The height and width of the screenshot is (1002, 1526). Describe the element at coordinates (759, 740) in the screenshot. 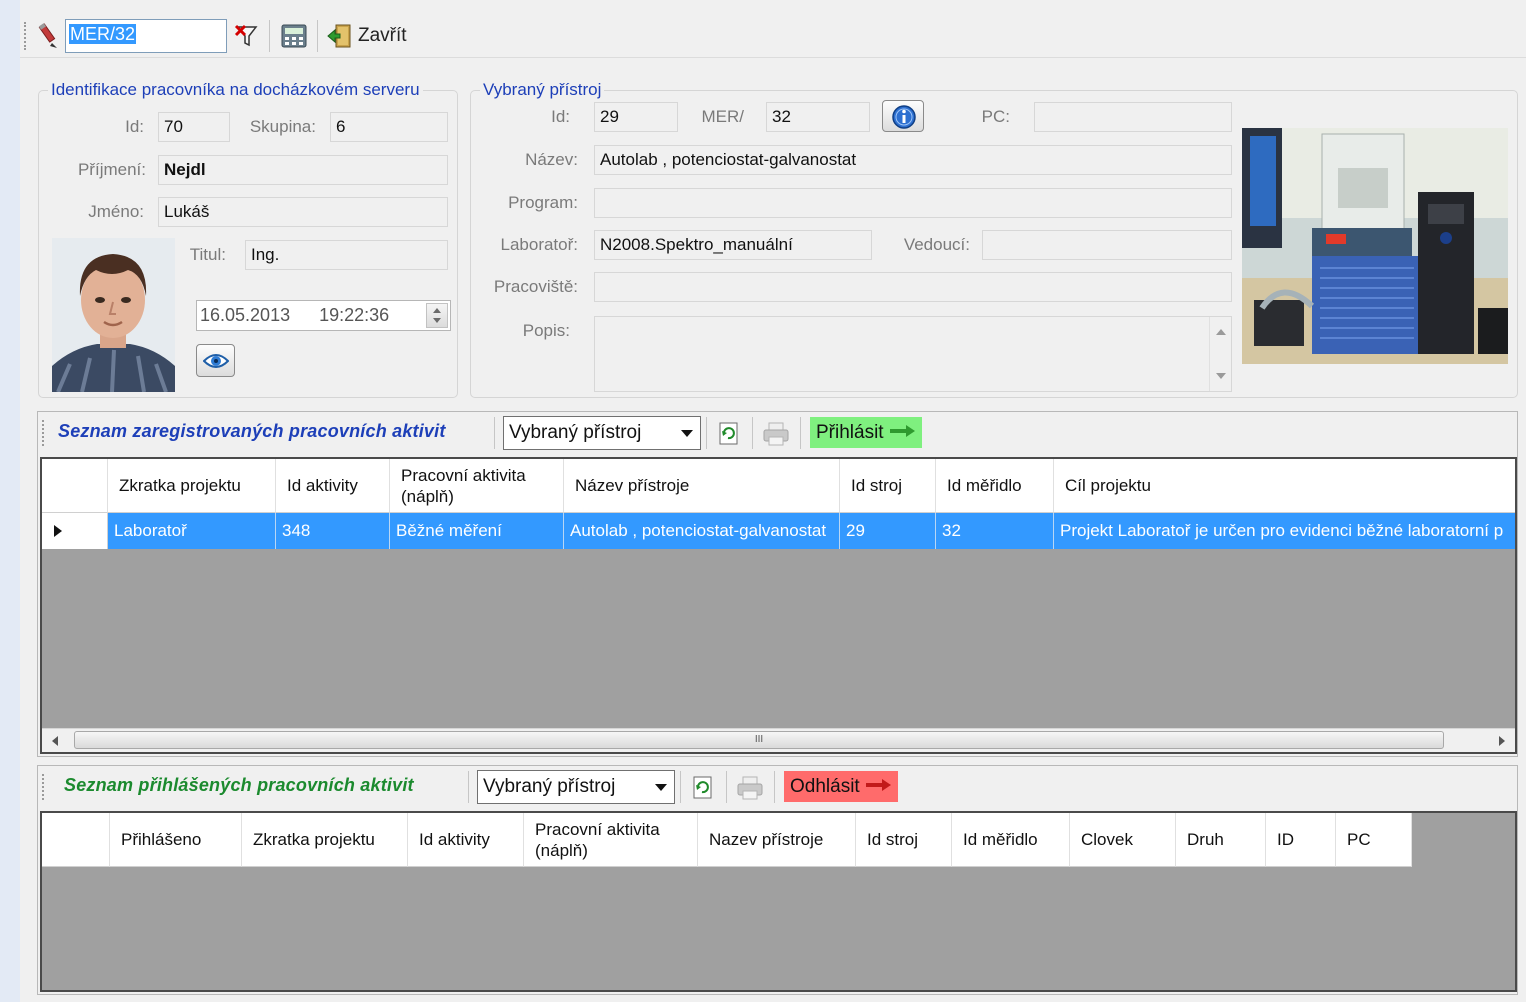

I see `scroll-thumb: III` at that location.